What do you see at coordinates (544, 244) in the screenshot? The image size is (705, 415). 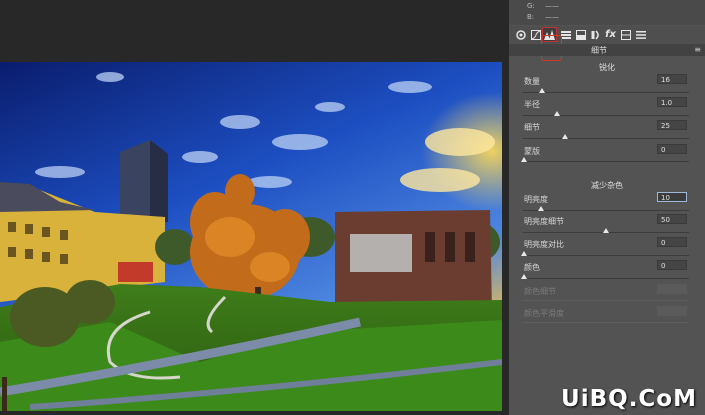 I see `luminance-contrast-label: 明亮度对比` at bounding box center [544, 244].